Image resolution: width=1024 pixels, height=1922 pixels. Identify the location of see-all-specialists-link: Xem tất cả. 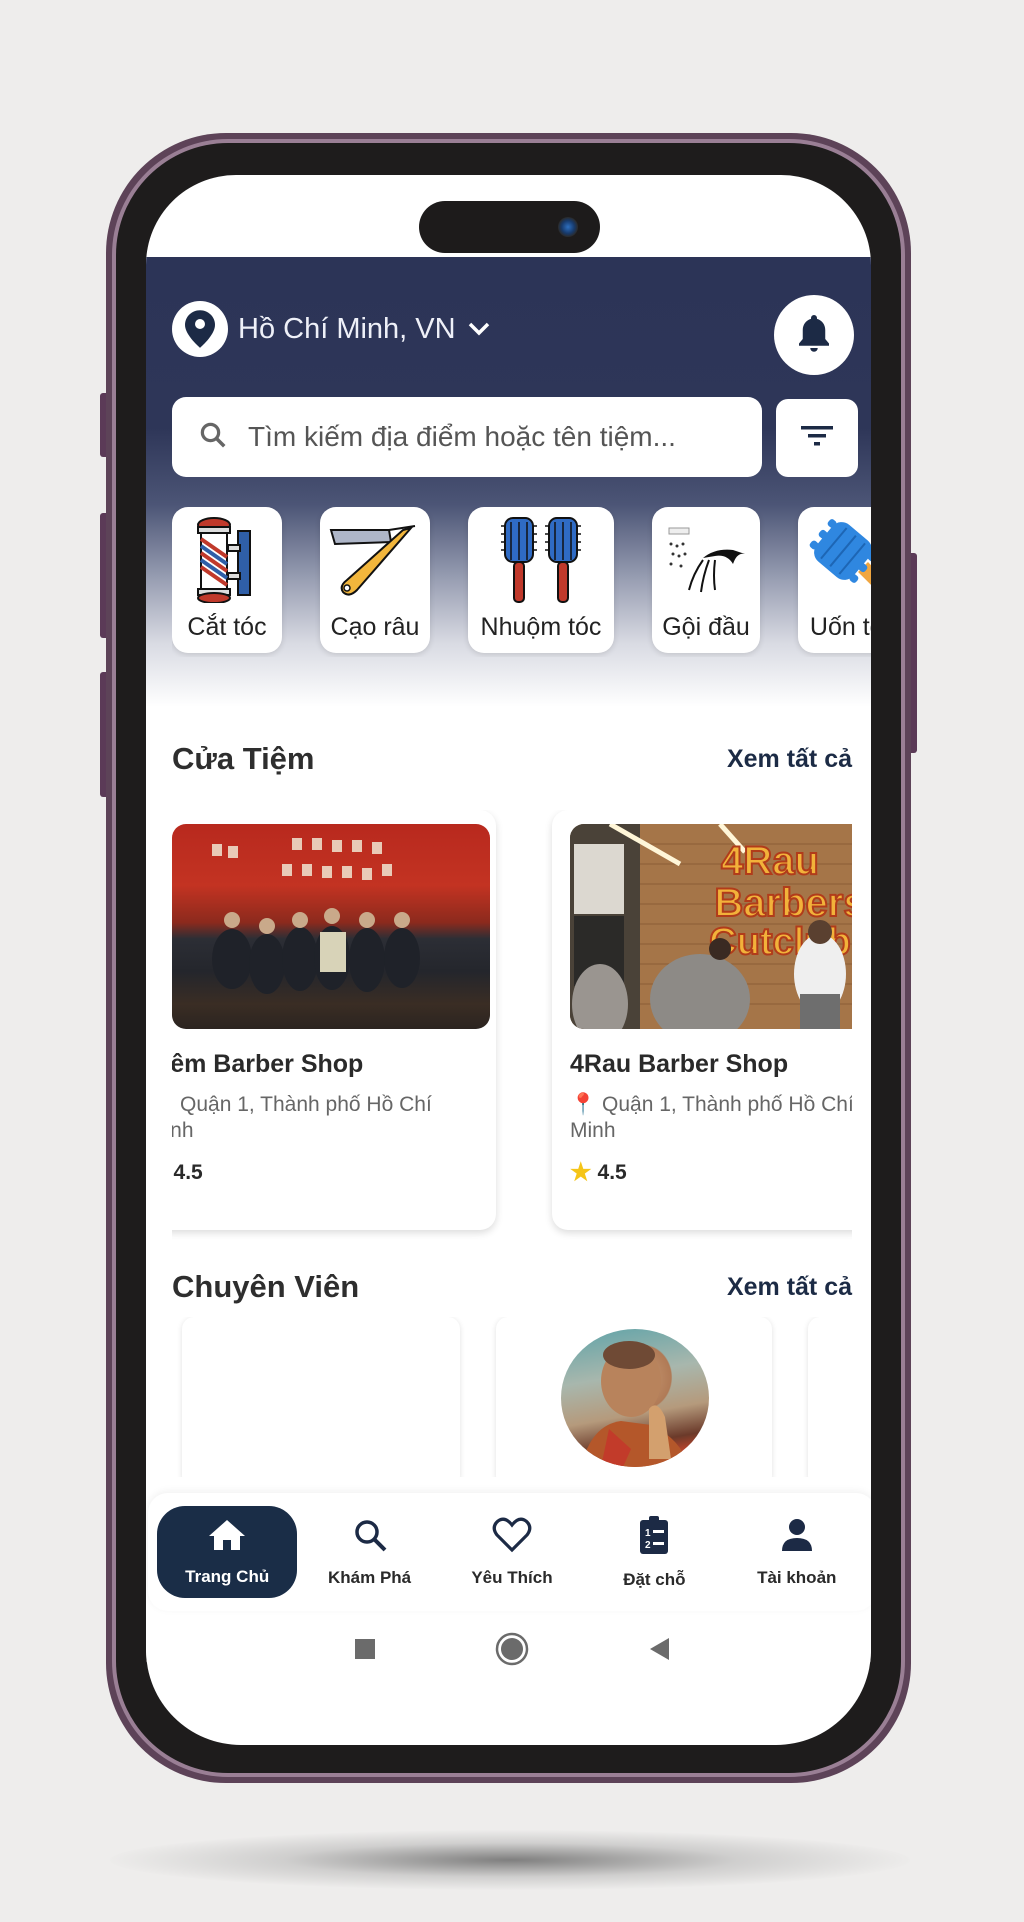
(789, 1287).